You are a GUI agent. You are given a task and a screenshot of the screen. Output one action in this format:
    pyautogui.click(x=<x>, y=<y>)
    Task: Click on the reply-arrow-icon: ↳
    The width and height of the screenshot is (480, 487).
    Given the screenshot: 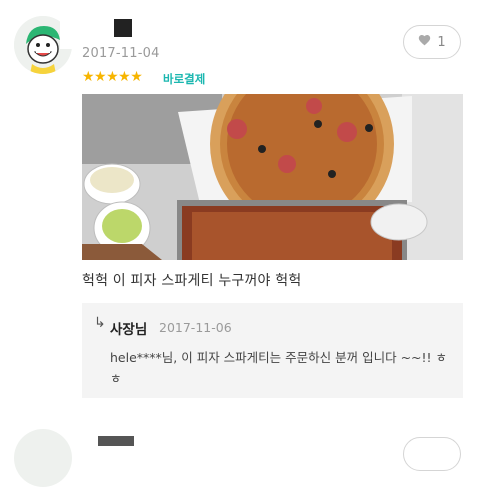 What is the action you would take?
    pyautogui.click(x=100, y=323)
    